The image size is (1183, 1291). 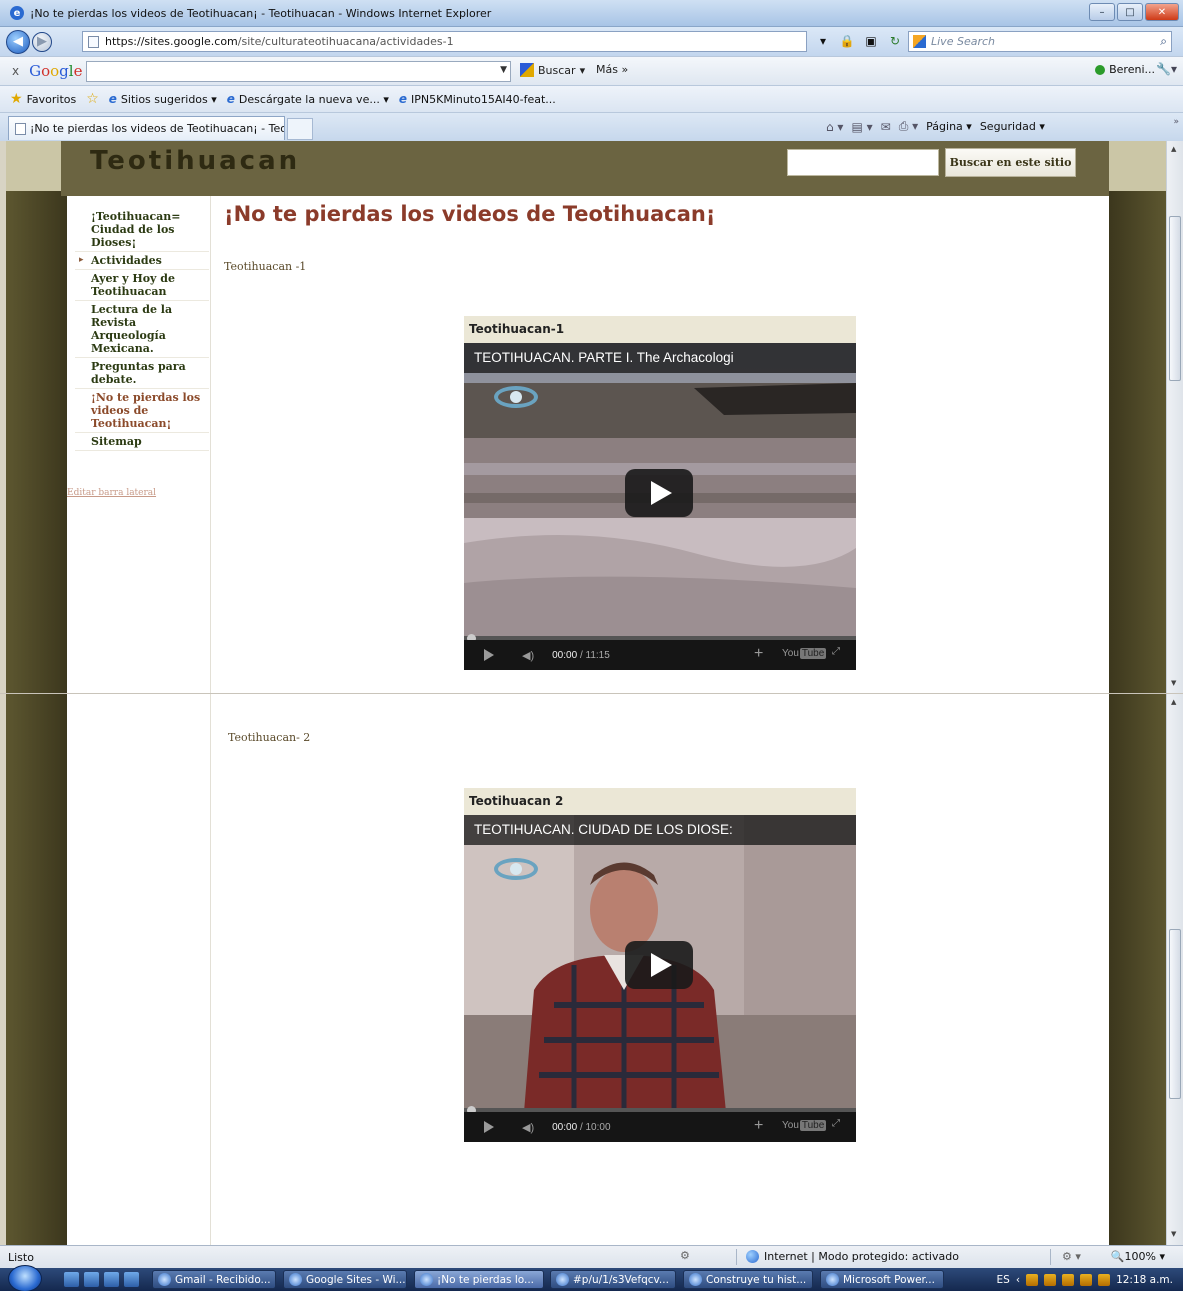 I want to click on security-menu: Seguridad ▾, so click(x=1012, y=126).